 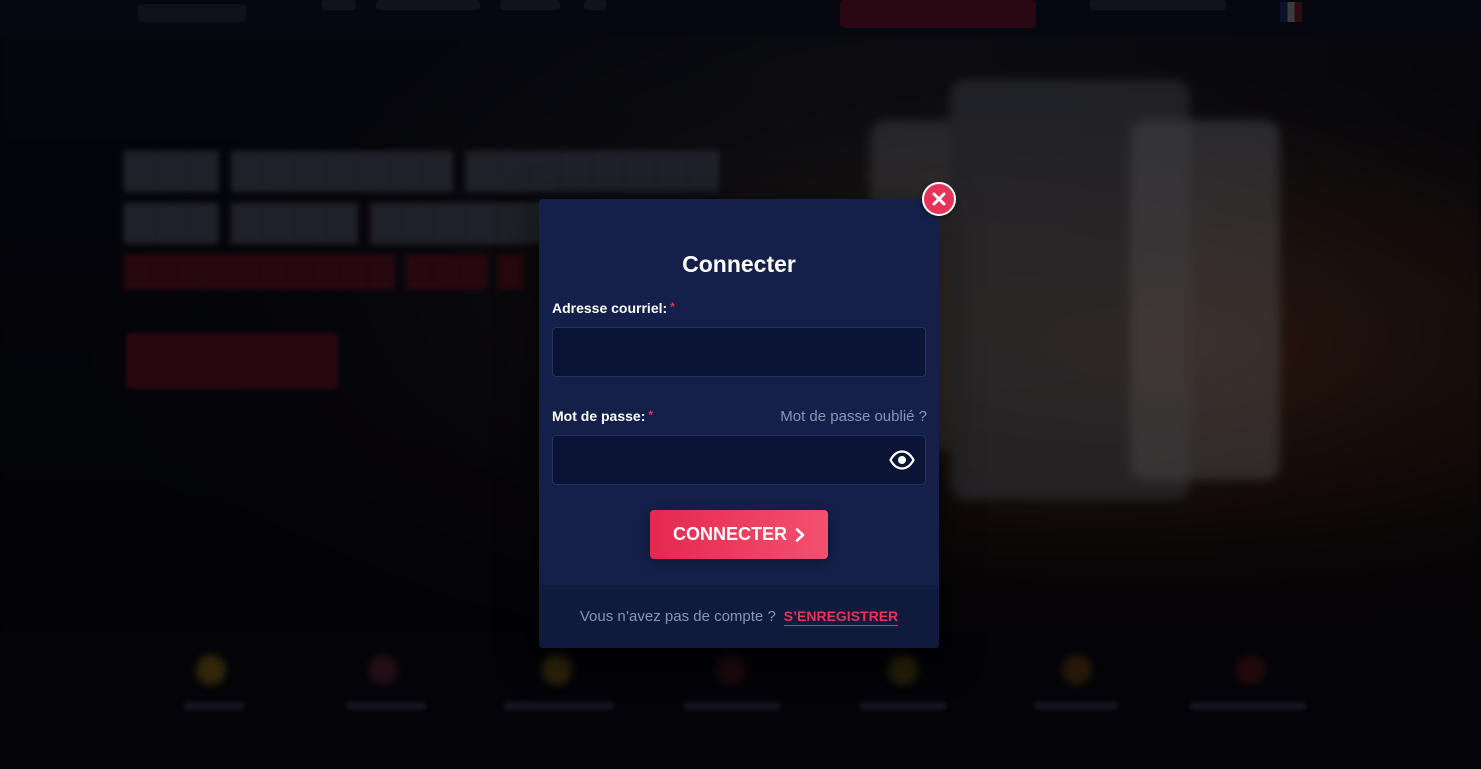 What do you see at coordinates (800, 534) in the screenshot?
I see `chevron-right-icon` at bounding box center [800, 534].